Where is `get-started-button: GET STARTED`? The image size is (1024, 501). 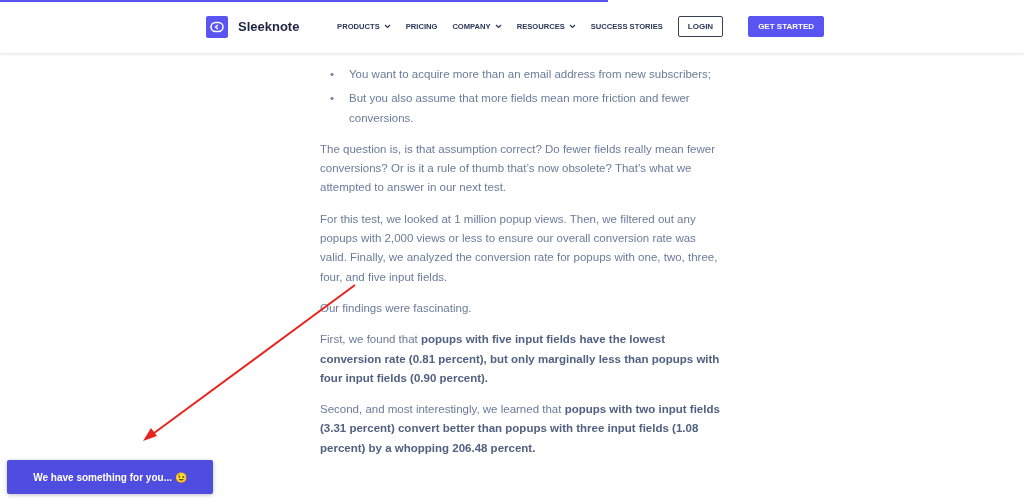
get-started-button: GET STARTED is located at coordinates (786, 26).